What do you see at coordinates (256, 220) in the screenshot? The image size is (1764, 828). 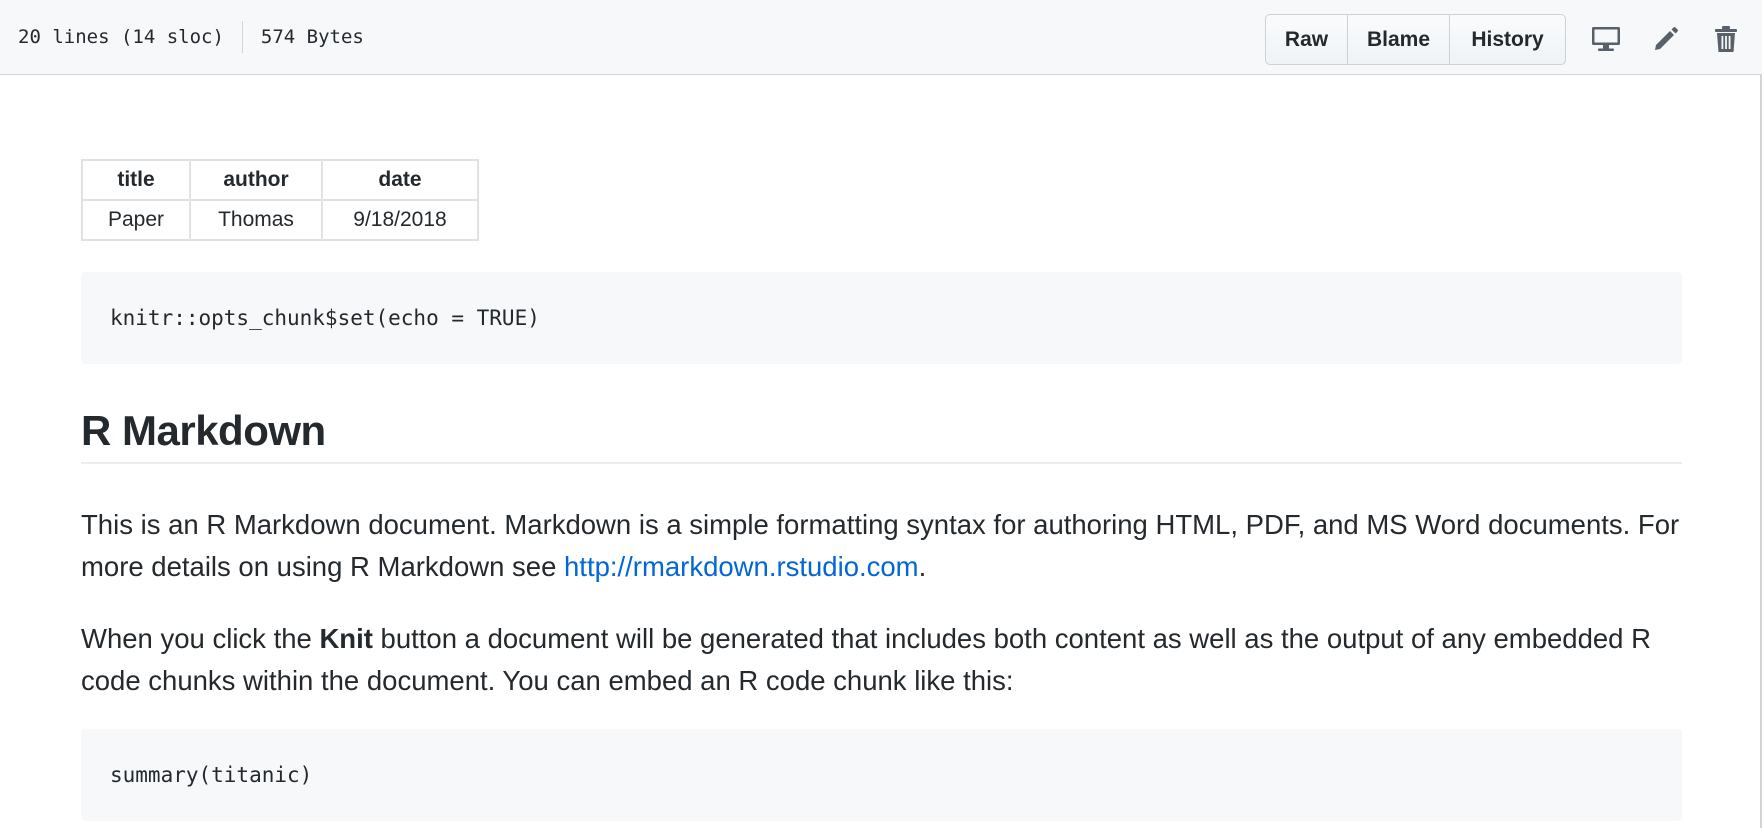 I see `table-cell: Thomas` at bounding box center [256, 220].